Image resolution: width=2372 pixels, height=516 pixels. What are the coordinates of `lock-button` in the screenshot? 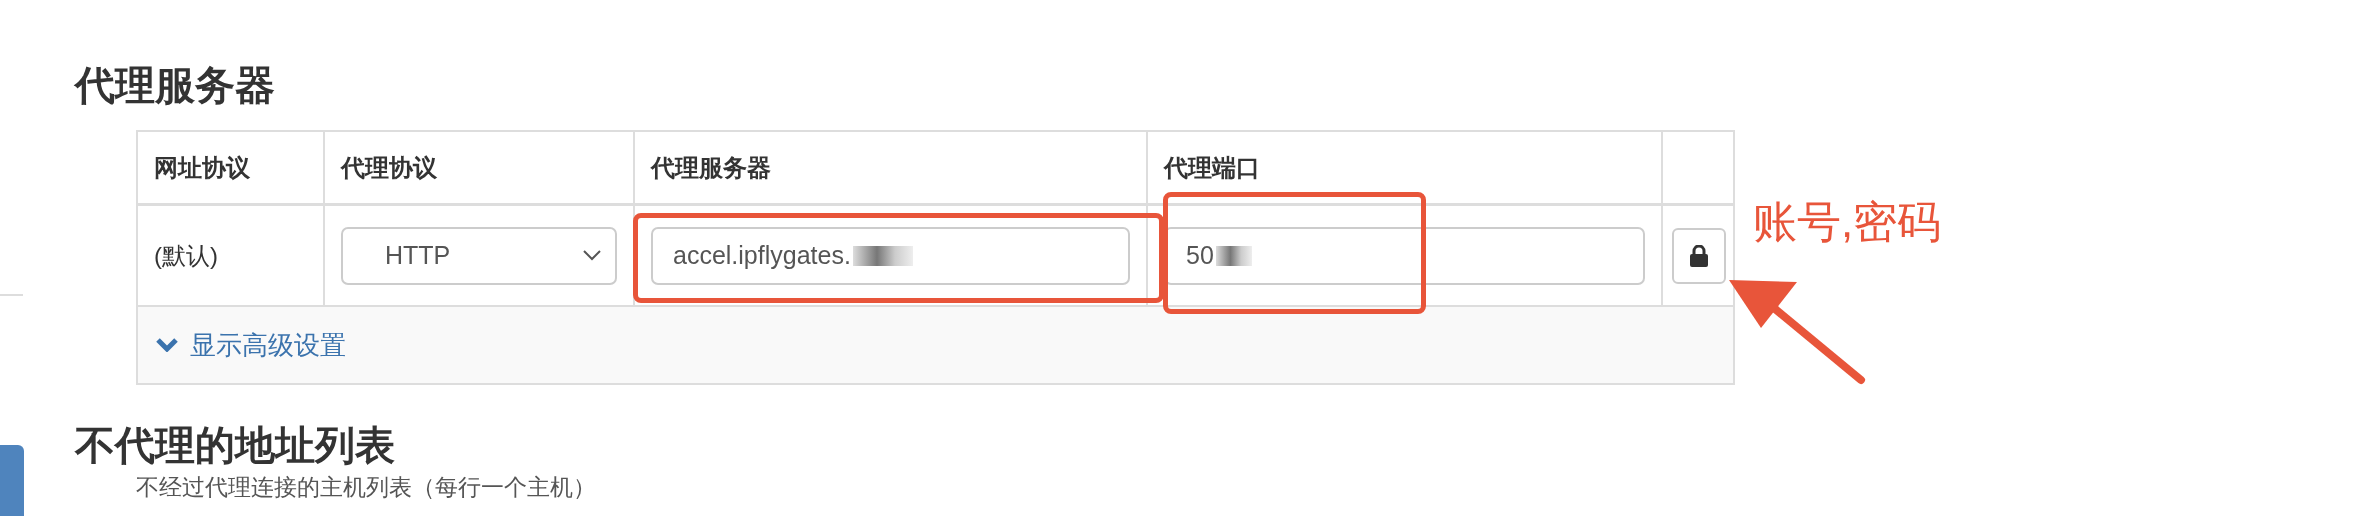 It's located at (1699, 255).